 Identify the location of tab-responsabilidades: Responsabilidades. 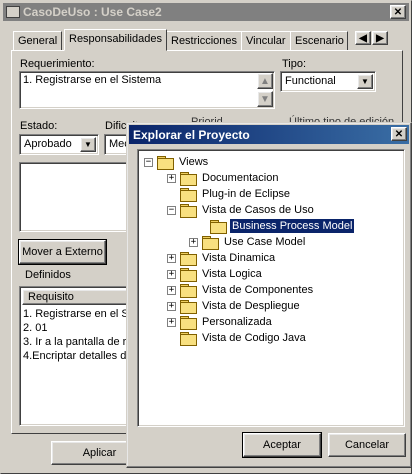
(115, 40).